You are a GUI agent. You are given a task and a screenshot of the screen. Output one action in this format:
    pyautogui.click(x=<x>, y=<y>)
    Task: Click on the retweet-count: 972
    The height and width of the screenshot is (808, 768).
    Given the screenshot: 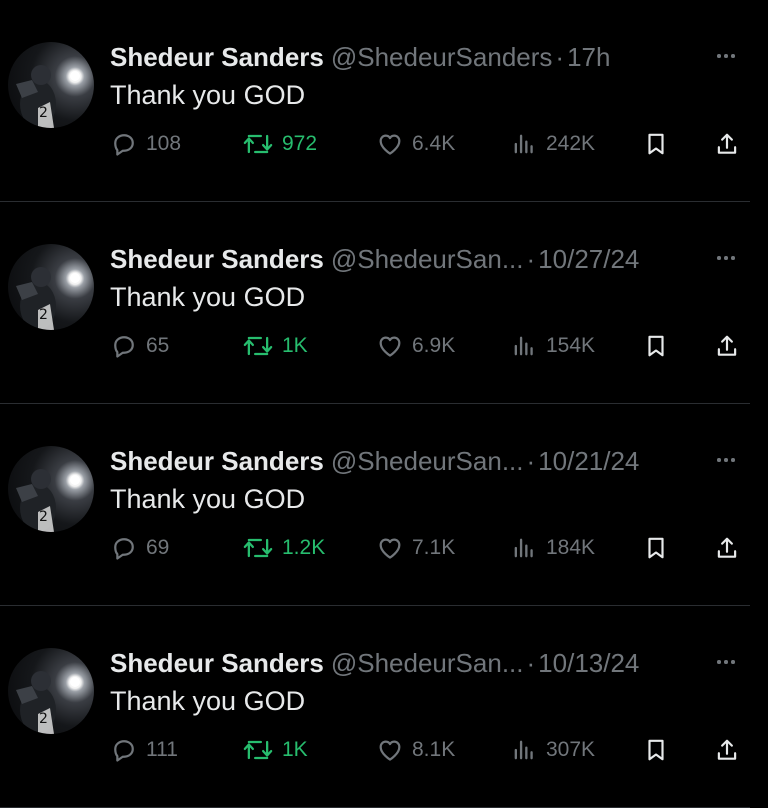 What is the action you would take?
    pyautogui.click(x=300, y=143)
    